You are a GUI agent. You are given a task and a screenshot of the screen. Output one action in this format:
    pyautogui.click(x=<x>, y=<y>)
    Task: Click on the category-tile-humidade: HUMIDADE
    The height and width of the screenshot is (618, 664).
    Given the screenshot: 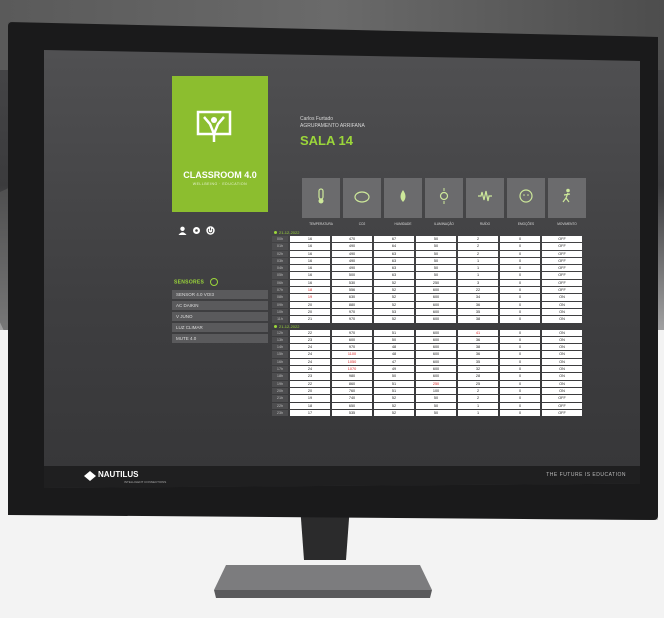 What is the action you would take?
    pyautogui.click(x=403, y=202)
    